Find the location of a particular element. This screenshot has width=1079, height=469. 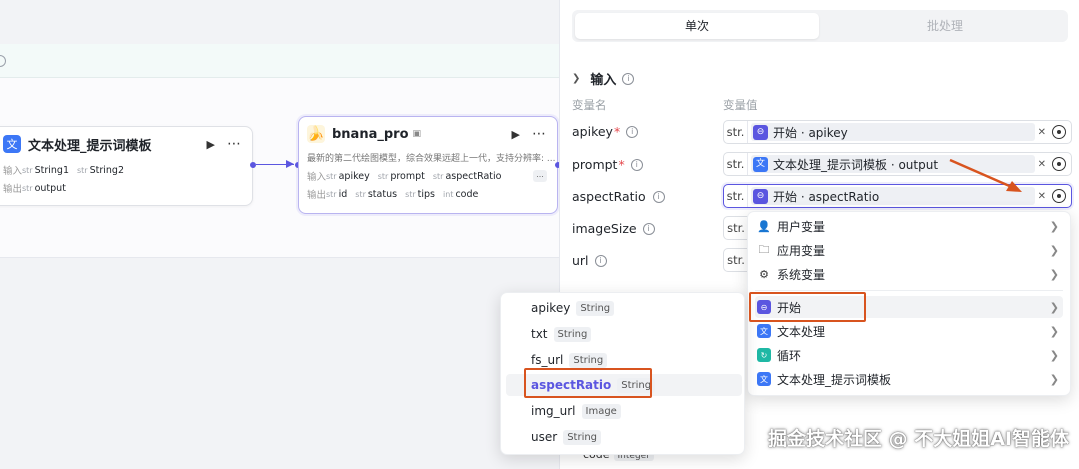

menu-item-user-vars: 👤 用户变量 ❯ is located at coordinates (909, 226).